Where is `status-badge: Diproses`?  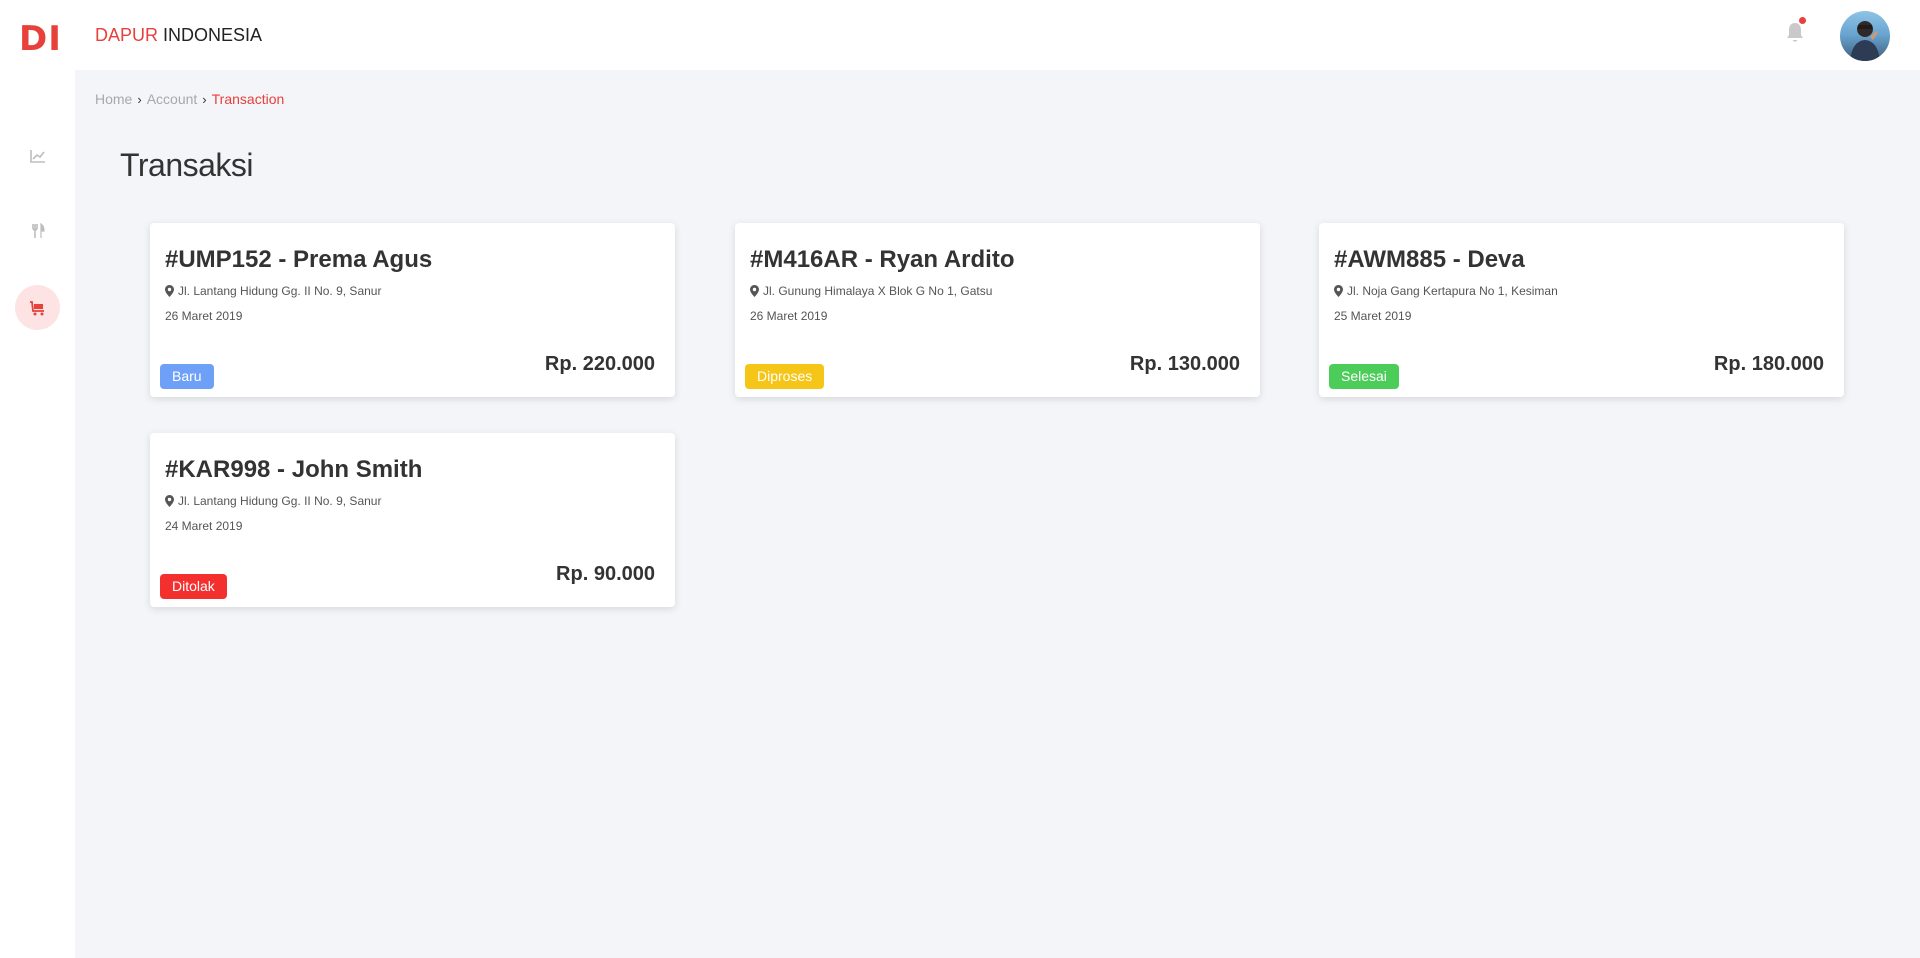 status-badge: Diproses is located at coordinates (785, 376).